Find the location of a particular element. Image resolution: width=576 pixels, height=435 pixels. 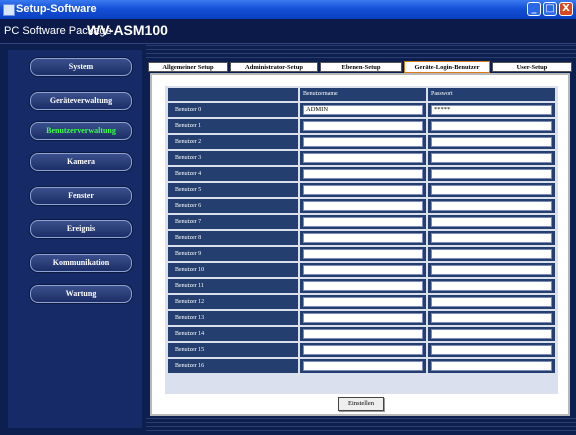

column-header-1: Benutzername is located at coordinates (363, 94).